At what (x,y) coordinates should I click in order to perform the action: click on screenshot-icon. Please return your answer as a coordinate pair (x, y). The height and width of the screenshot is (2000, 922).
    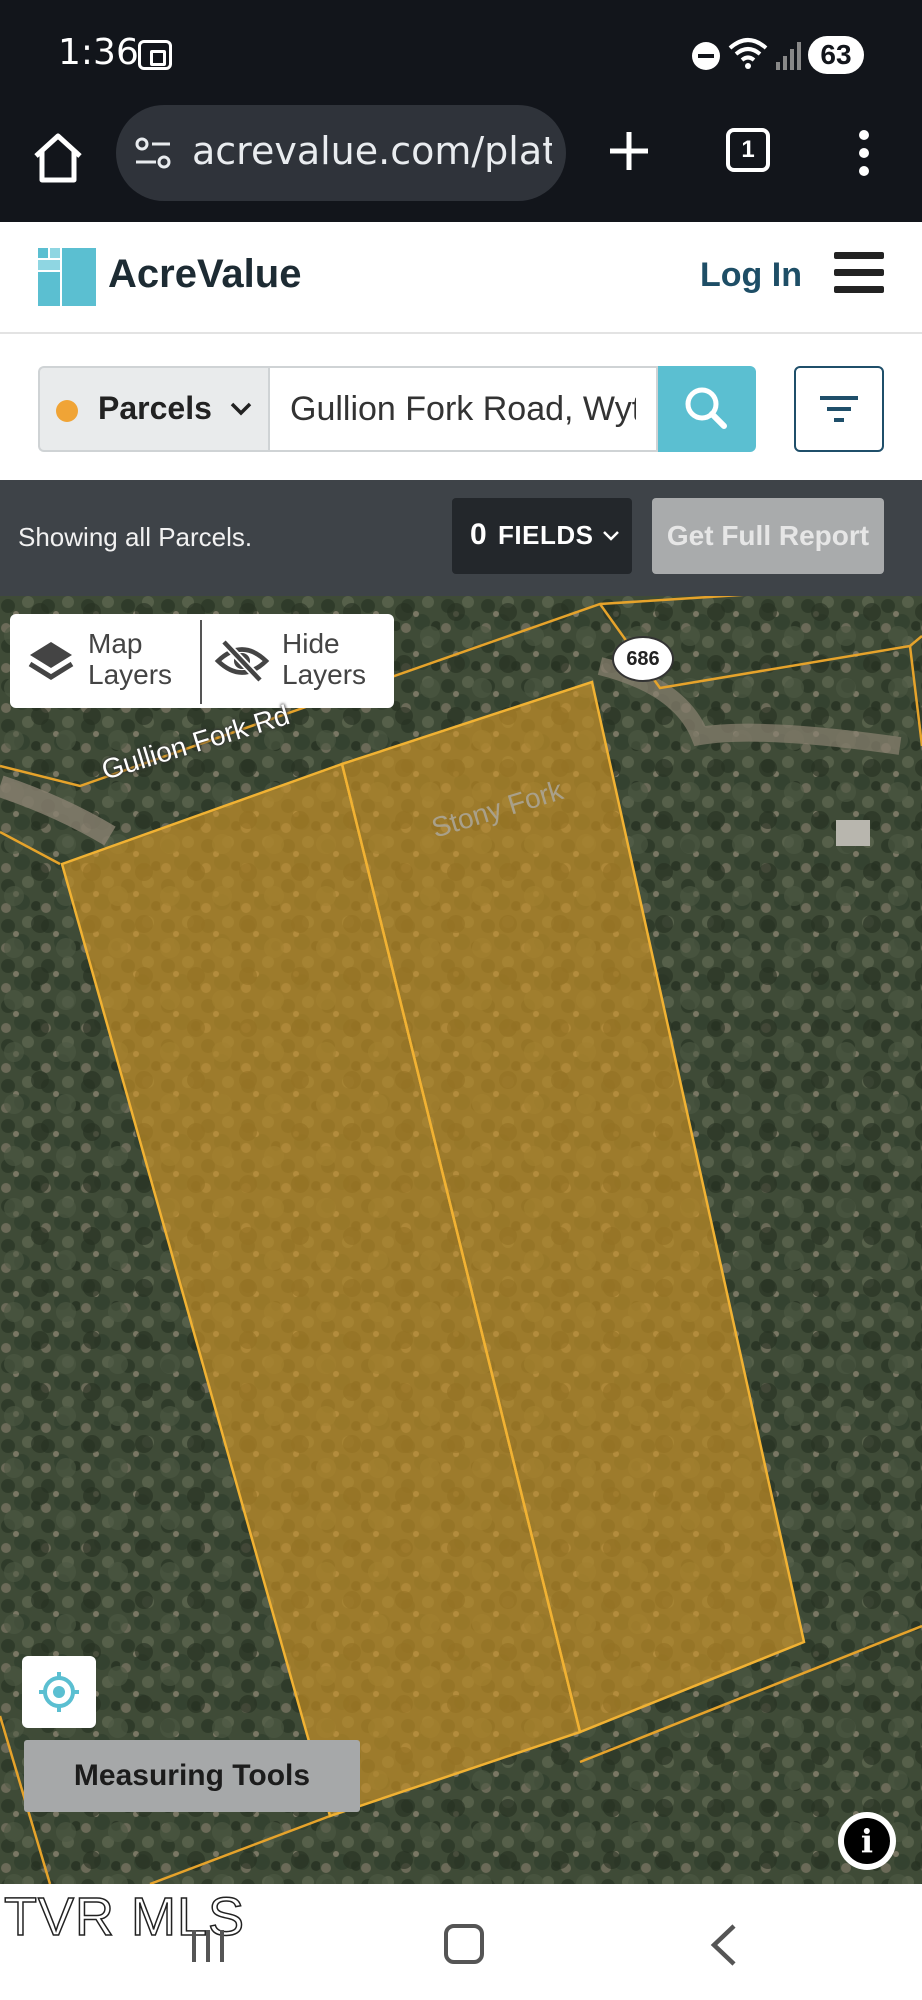
    Looking at the image, I should click on (155, 55).